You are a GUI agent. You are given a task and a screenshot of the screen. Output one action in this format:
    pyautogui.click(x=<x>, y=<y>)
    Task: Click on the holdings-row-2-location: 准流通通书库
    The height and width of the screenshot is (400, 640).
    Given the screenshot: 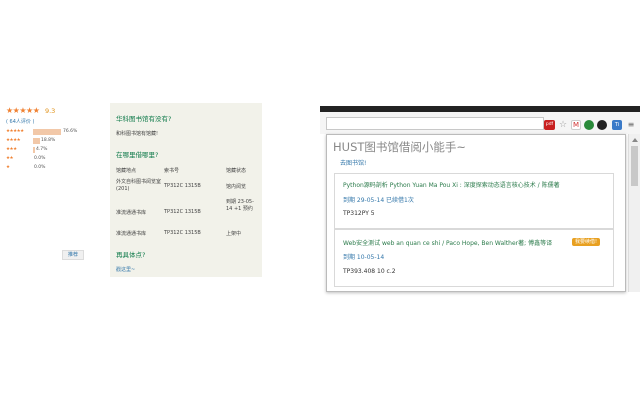 What is the action you would take?
    pyautogui.click(x=131, y=213)
    